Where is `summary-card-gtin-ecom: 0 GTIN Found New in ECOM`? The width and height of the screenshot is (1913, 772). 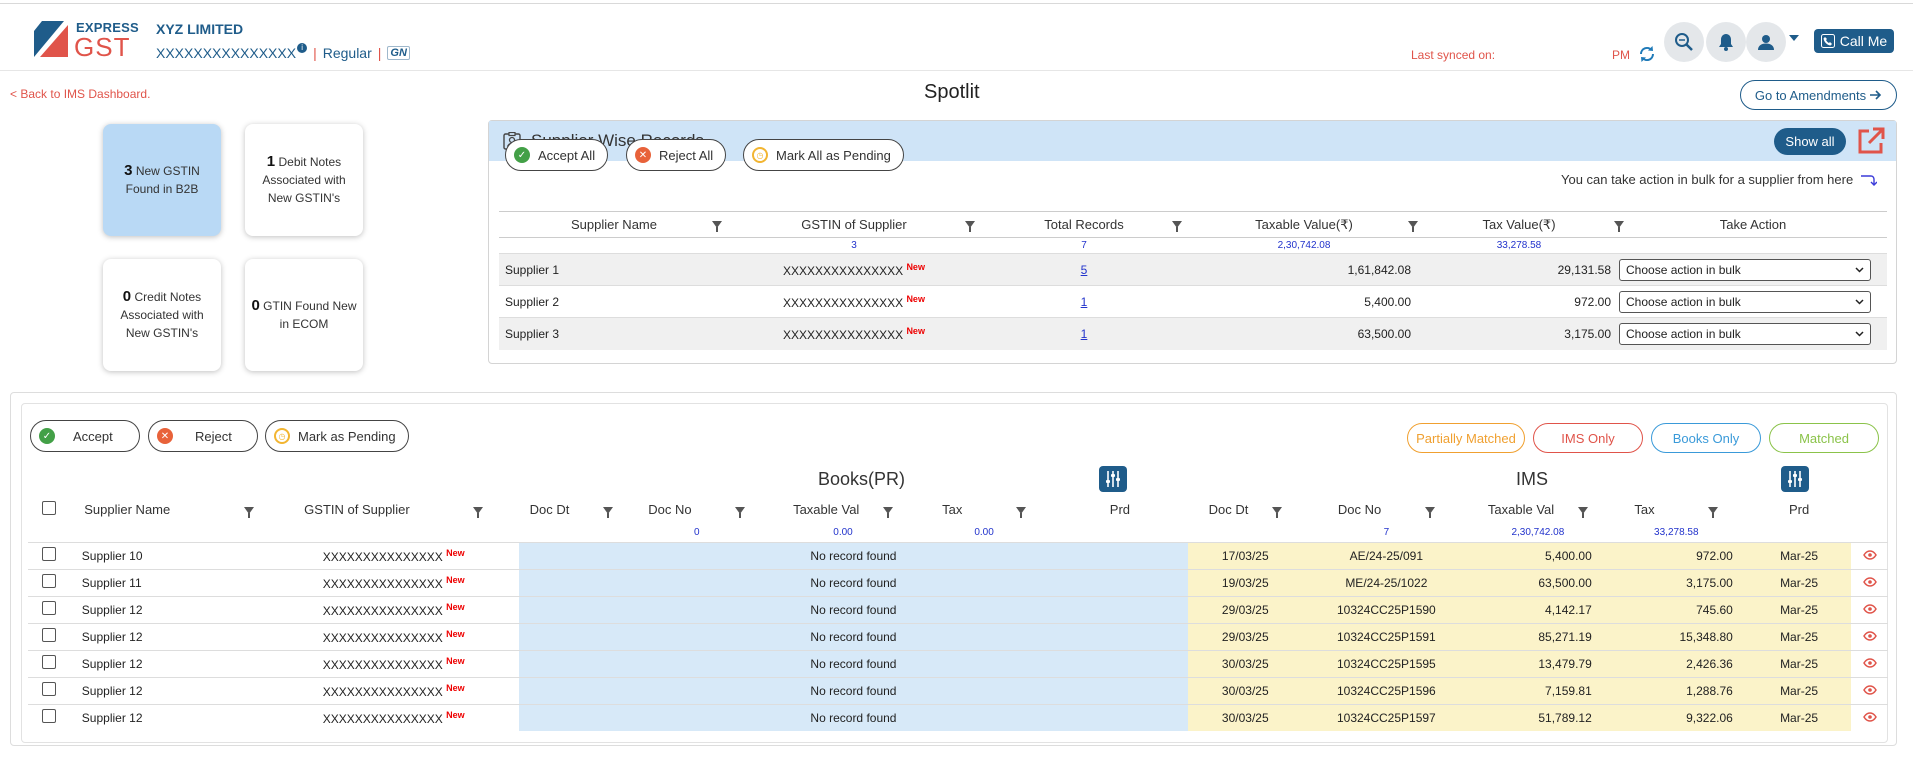
summary-card-gtin-ecom: 0 GTIN Found New in ECOM is located at coordinates (304, 315).